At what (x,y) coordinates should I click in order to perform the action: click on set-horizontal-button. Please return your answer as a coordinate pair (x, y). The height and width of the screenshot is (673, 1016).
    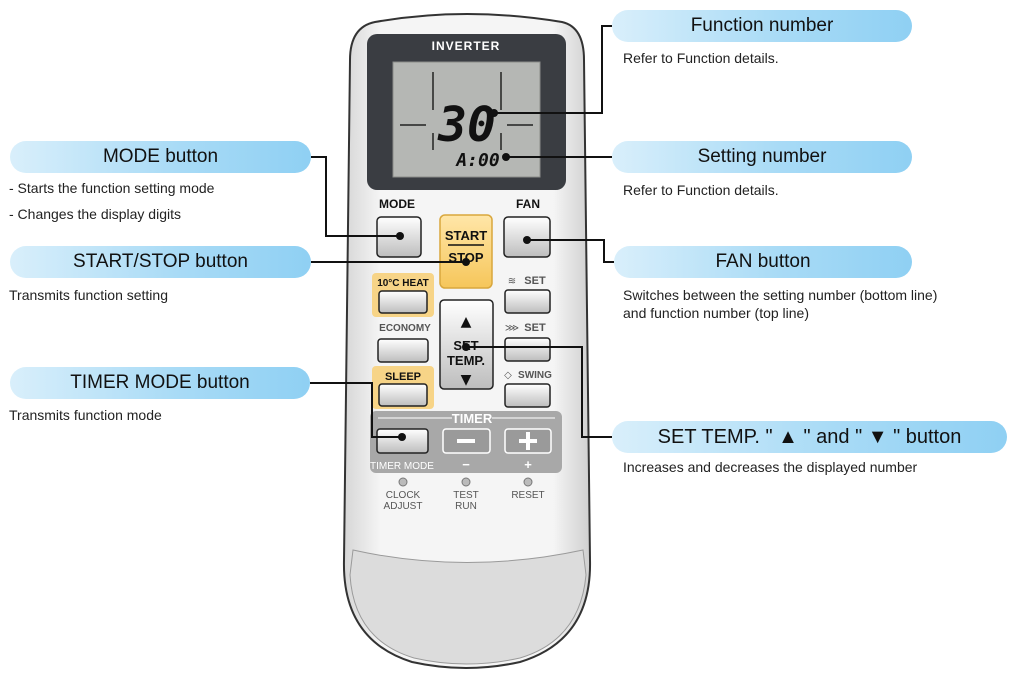
    Looking at the image, I should click on (527, 349).